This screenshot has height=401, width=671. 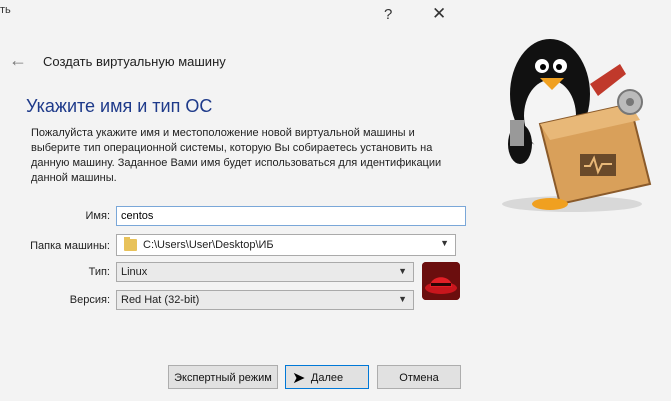 What do you see at coordinates (130, 244) in the screenshot?
I see `folder-icon` at bounding box center [130, 244].